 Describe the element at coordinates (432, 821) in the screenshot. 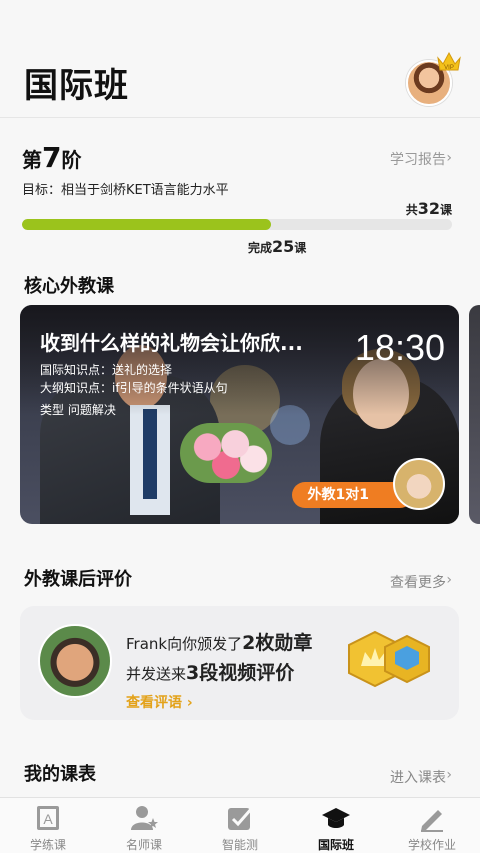

I see `pencil-icon` at that location.